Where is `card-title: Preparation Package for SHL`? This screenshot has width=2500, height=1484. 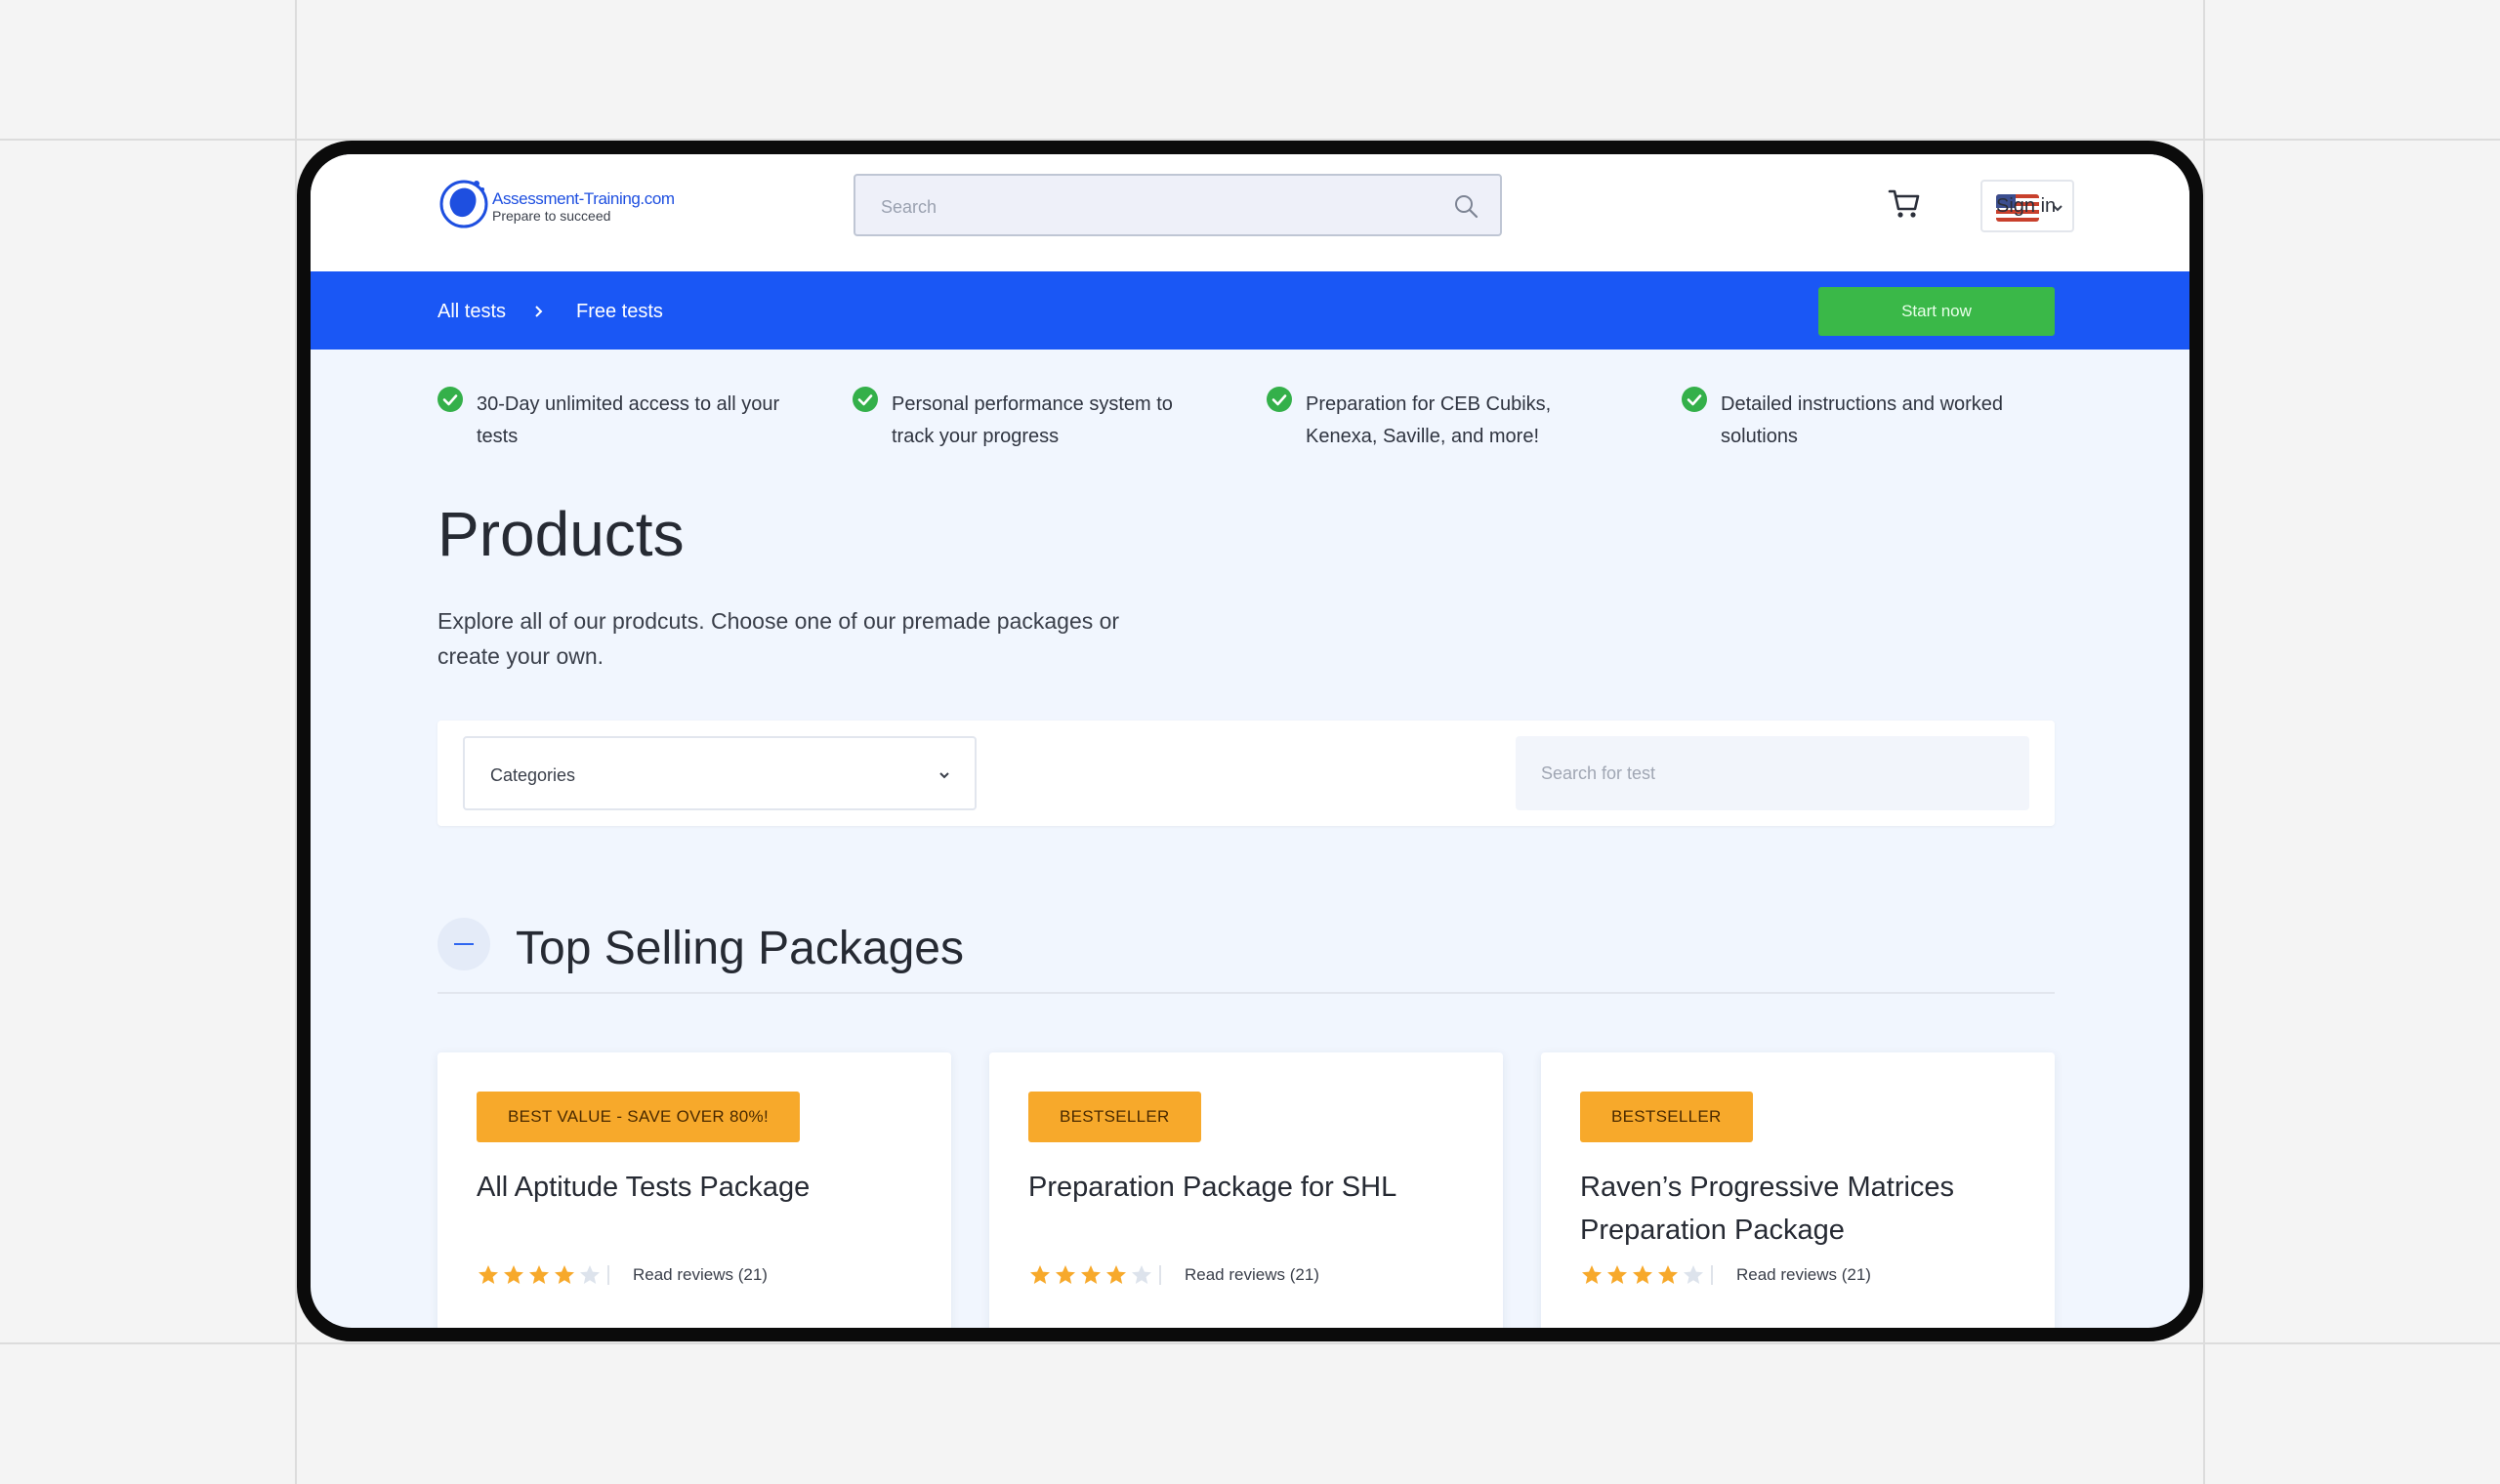 card-title: Preparation Package for SHL is located at coordinates (1253, 1187).